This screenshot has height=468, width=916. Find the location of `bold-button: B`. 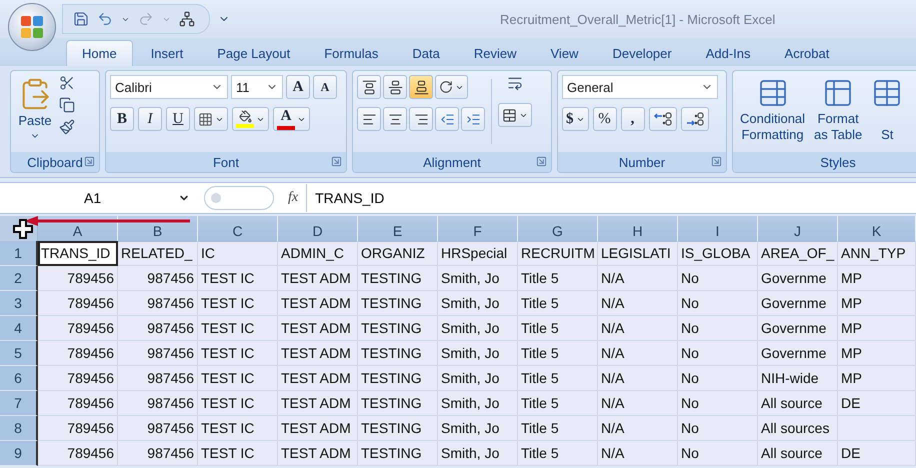

bold-button: B is located at coordinates (122, 119).